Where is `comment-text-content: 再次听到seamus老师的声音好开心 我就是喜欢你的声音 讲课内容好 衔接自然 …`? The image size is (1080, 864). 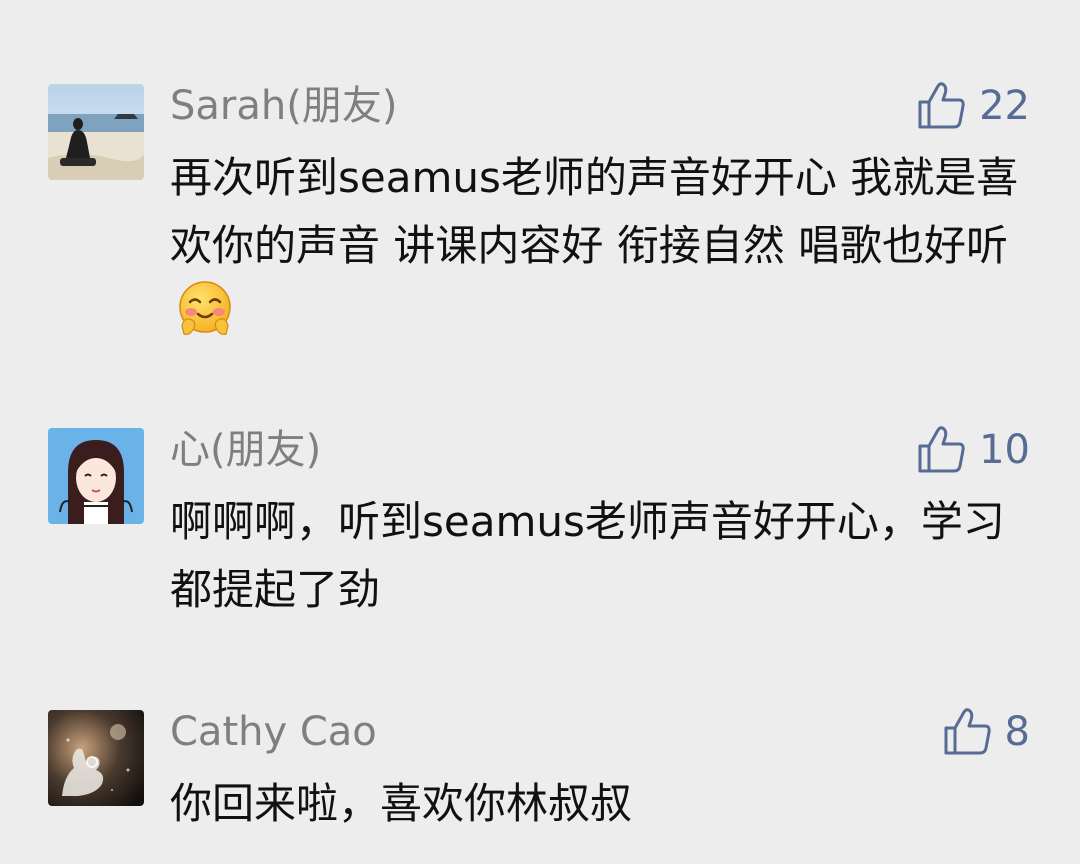
comment-text-content: 再次听到seamus老师的声音好开心 我就是喜欢你的声音 讲课内容好 衔接自然 … is located at coordinates (594, 211).